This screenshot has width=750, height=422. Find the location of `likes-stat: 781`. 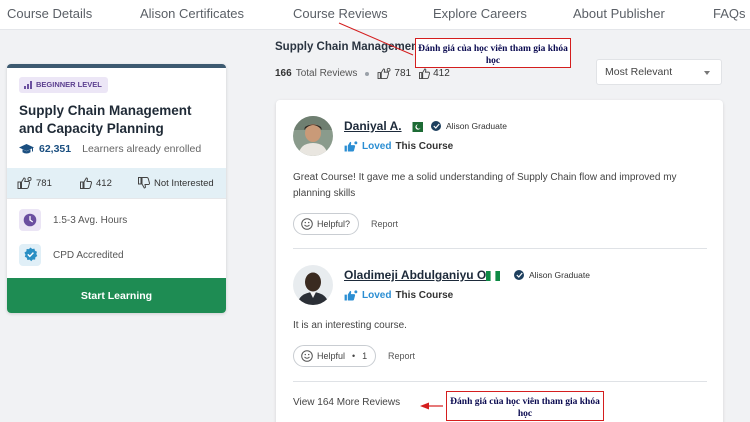

likes-stat: 781 is located at coordinates (34, 183).